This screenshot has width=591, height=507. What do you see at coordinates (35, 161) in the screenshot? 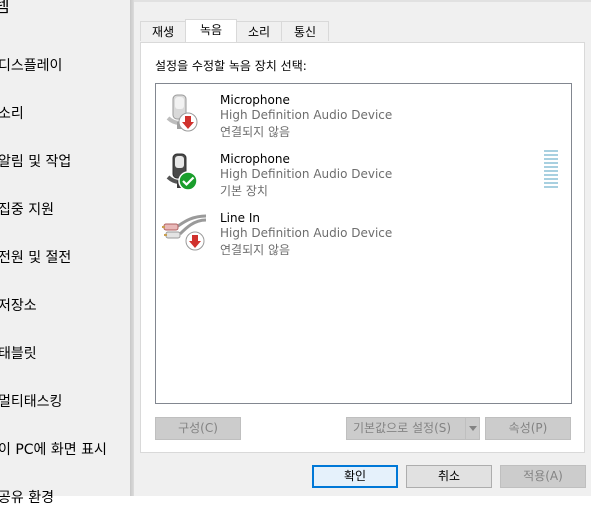
I see `sidebar-item-notifications: 알림 및 작업` at bounding box center [35, 161].